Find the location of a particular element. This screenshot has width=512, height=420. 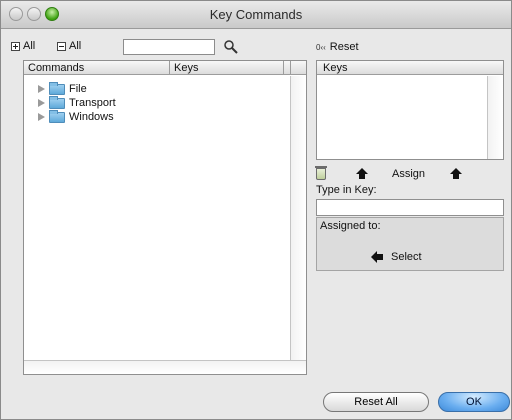

tree-item-label: File is located at coordinates (78, 89).